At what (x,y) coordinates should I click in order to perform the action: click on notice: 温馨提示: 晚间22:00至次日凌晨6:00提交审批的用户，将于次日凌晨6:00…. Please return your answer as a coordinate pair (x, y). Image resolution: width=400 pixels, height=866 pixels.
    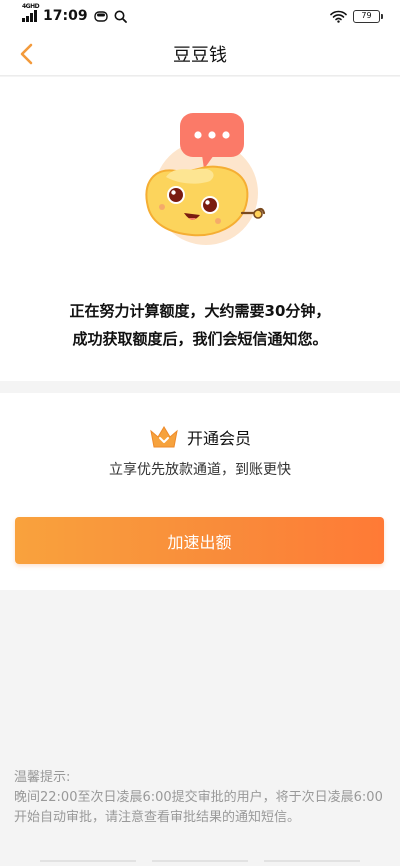
    Looking at the image, I should click on (200, 798).